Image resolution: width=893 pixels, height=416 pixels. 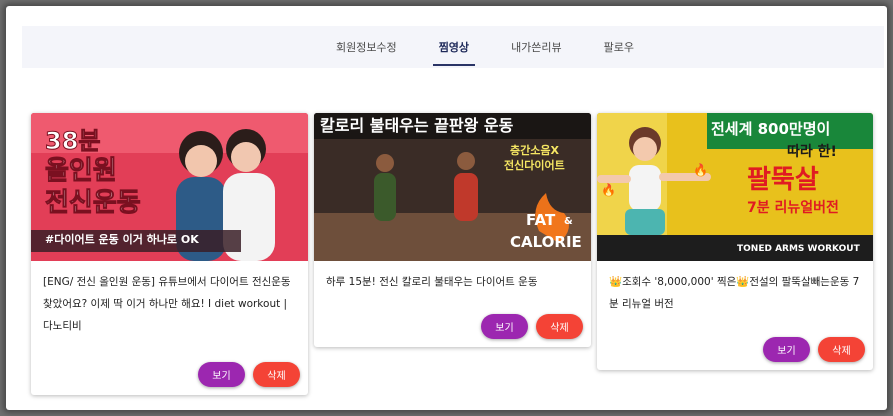 I want to click on tab-my-reviews: 내가쓴리뷰, so click(x=536, y=47).